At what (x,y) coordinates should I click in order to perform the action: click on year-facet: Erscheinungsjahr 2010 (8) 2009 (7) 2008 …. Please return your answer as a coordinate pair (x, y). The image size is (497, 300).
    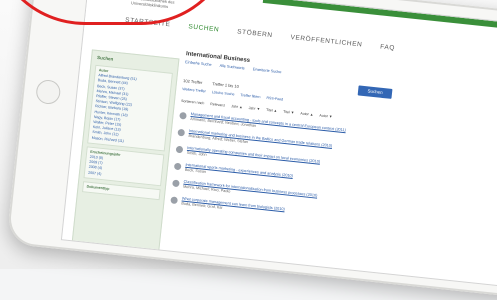
    Looking at the image, I should click on (124, 166).